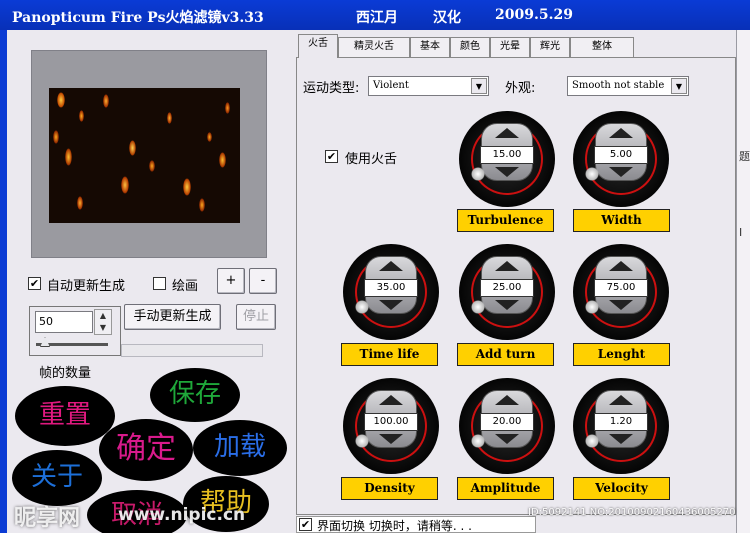 This screenshot has width=750, height=533. I want to click on frames-input: 50, so click(64, 322).